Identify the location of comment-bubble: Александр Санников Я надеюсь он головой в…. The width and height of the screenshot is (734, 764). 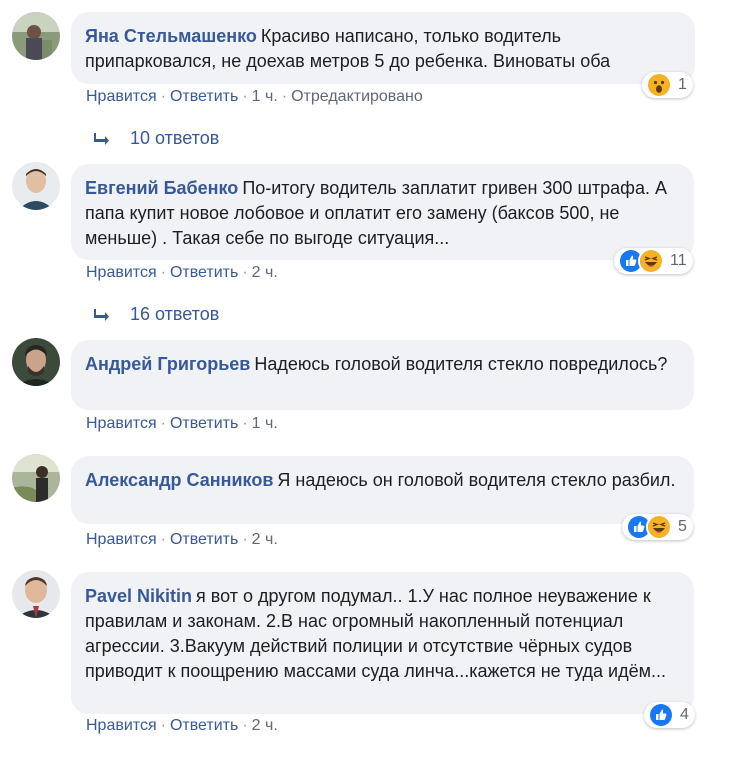
(382, 490).